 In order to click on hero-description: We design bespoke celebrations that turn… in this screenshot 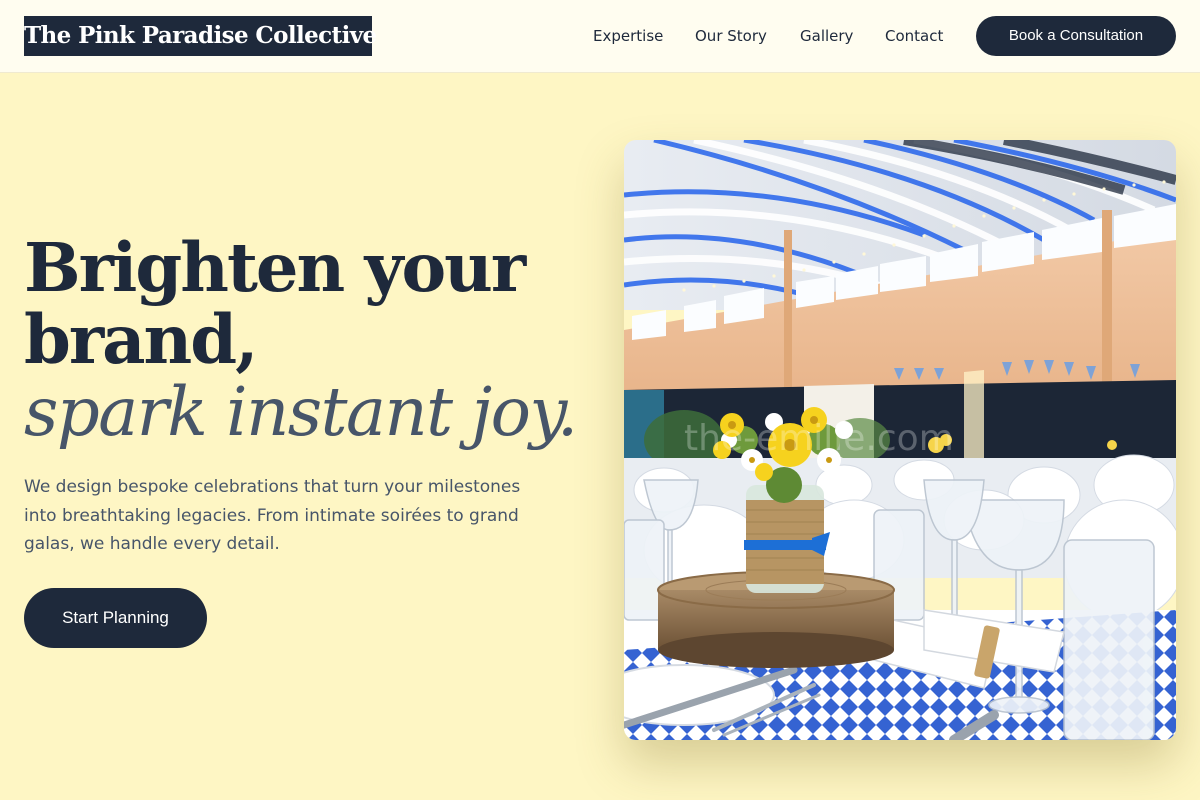, I will do `click(272, 515)`.